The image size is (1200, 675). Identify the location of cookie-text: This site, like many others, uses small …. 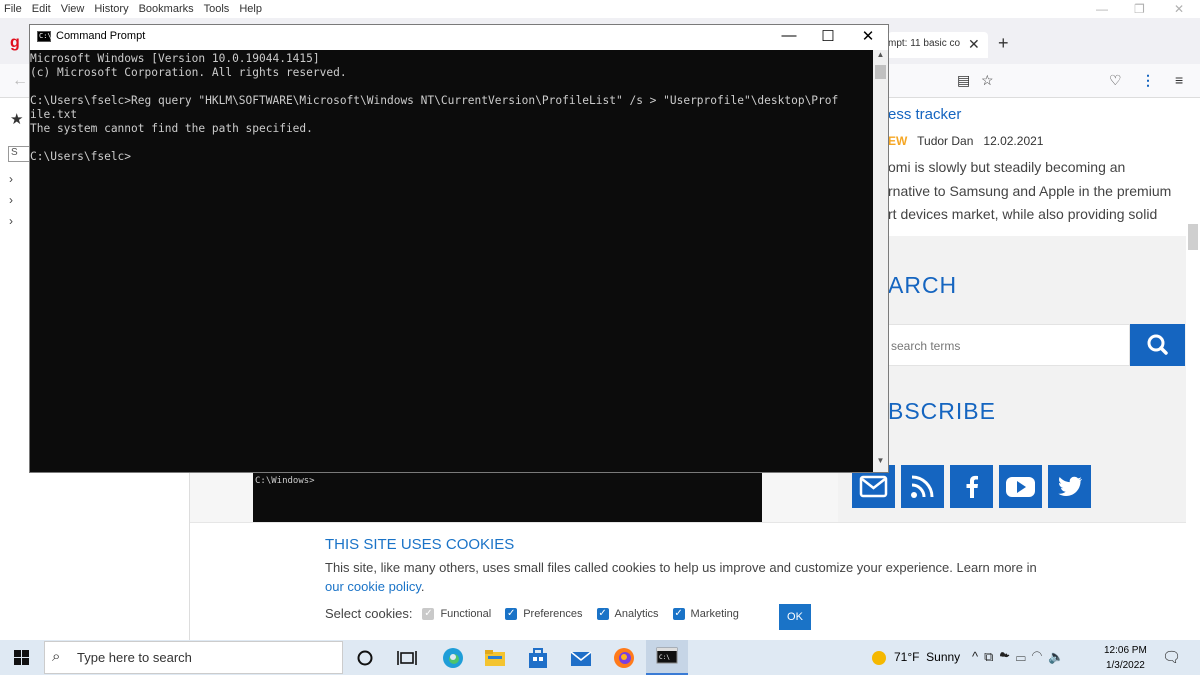
(685, 577).